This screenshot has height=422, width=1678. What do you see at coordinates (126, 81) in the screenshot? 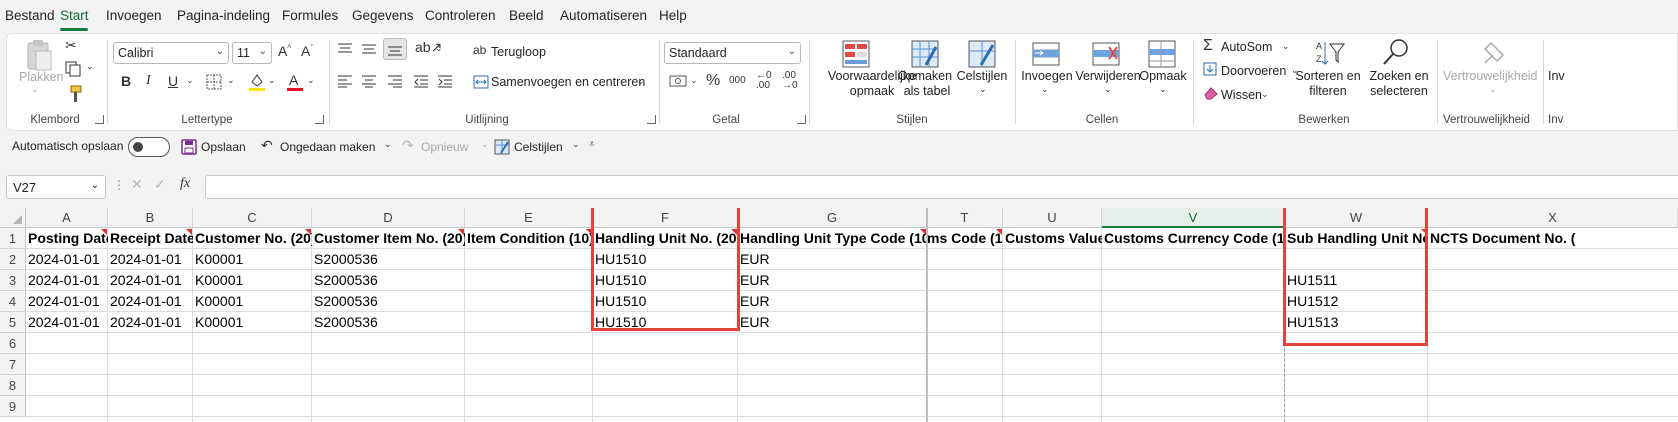
I see `bold-button: B` at bounding box center [126, 81].